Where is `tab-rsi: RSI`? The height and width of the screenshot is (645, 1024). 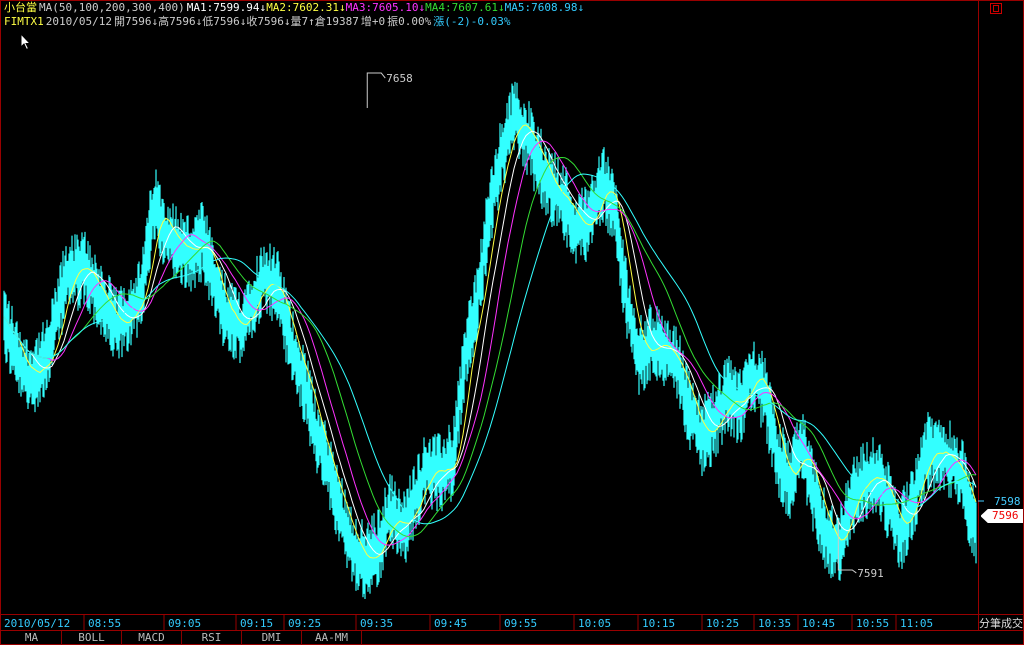 tab-rsi: RSI is located at coordinates (212, 638).